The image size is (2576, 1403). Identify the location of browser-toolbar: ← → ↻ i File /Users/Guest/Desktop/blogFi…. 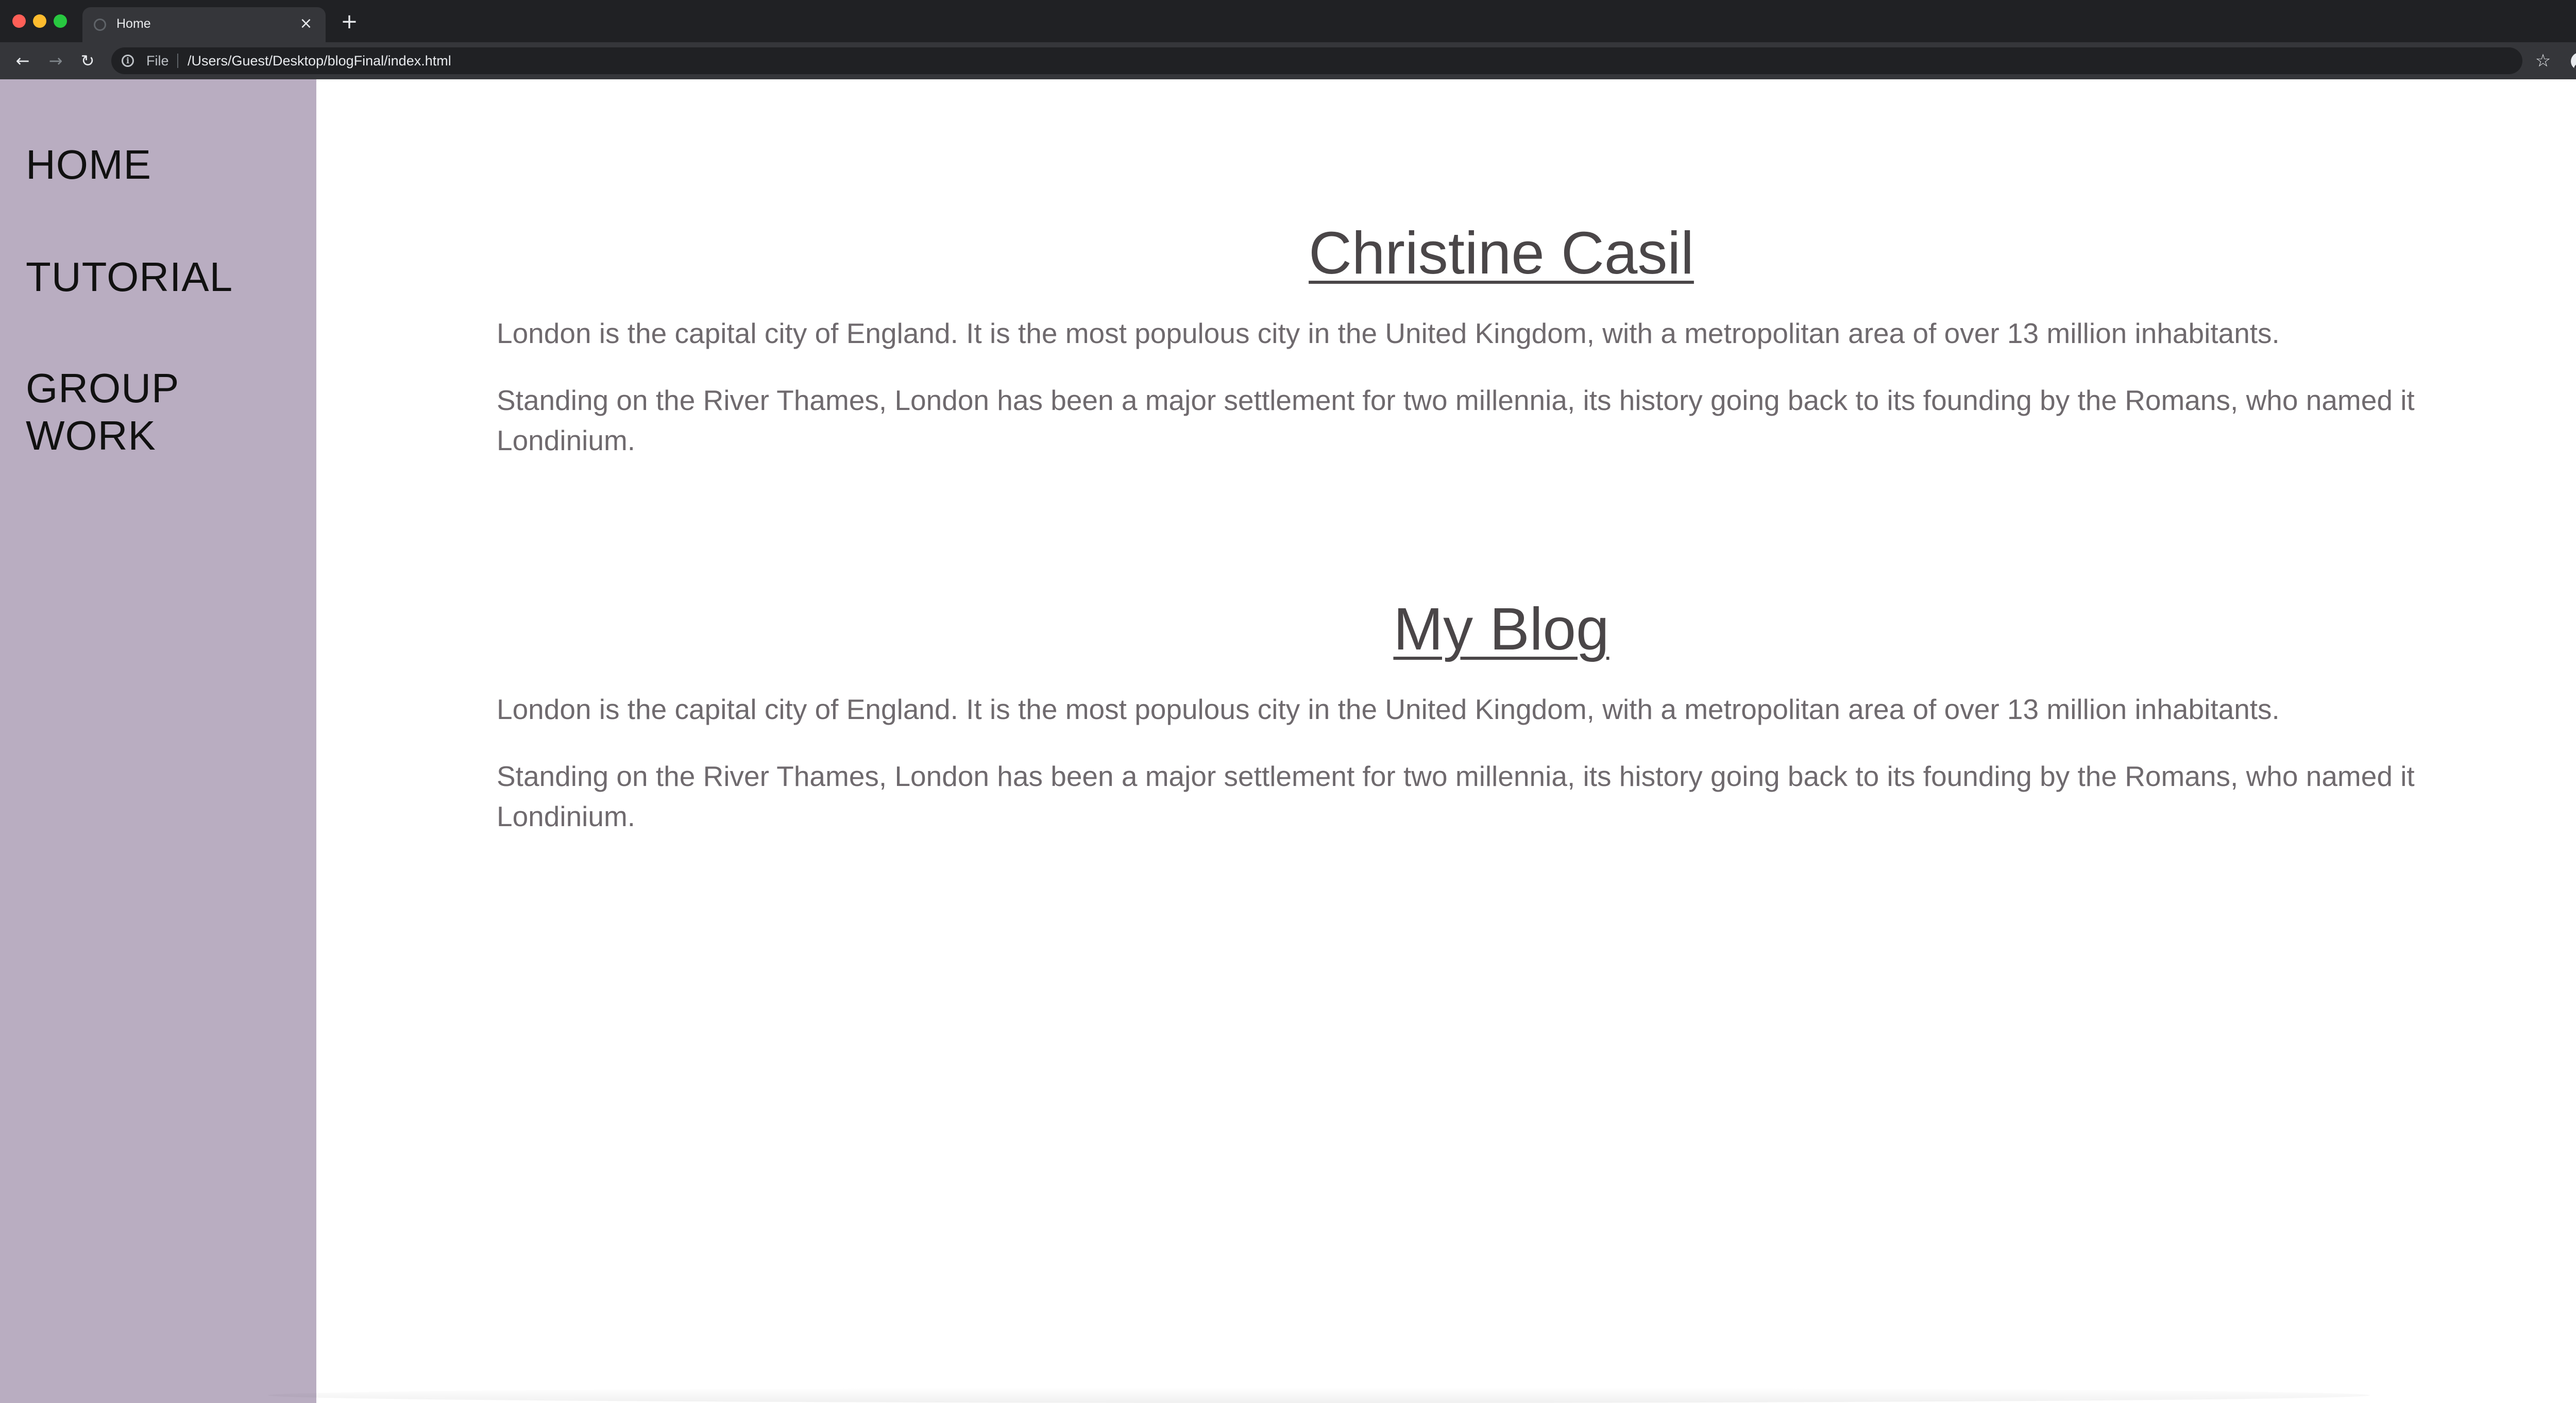
(1288, 60).